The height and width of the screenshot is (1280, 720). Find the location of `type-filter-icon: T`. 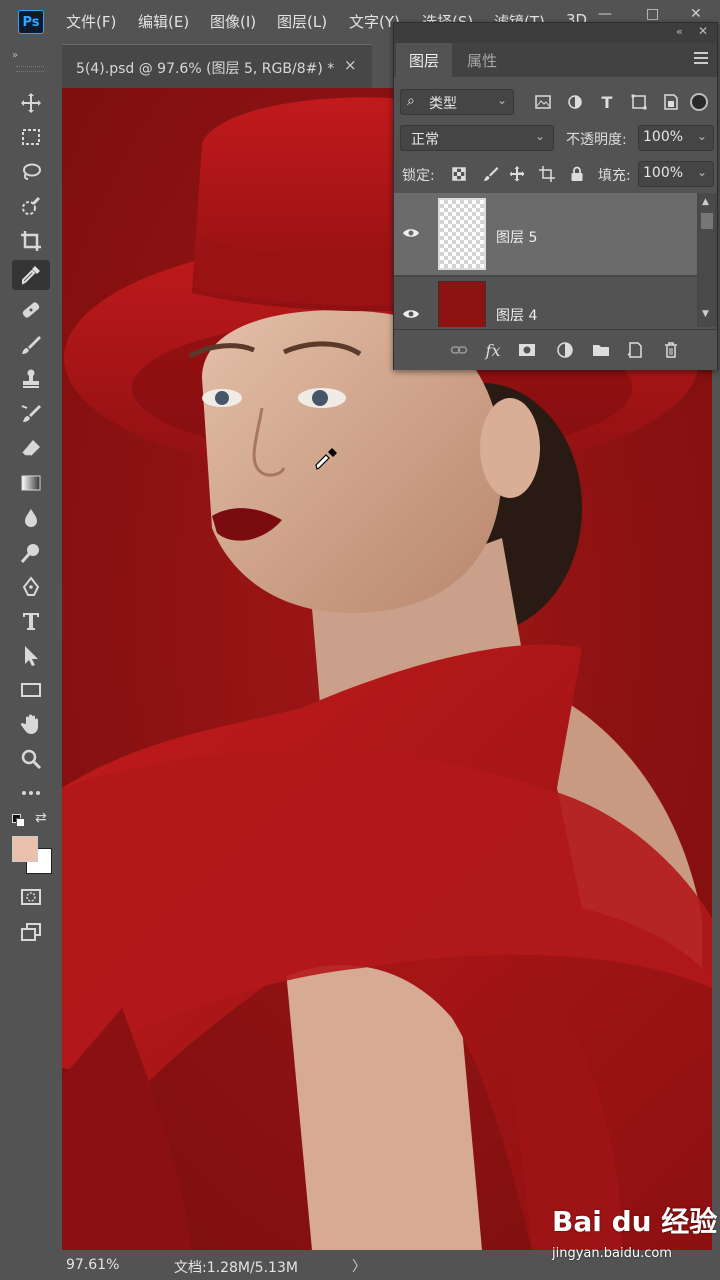

type-filter-icon: T is located at coordinates (607, 102).